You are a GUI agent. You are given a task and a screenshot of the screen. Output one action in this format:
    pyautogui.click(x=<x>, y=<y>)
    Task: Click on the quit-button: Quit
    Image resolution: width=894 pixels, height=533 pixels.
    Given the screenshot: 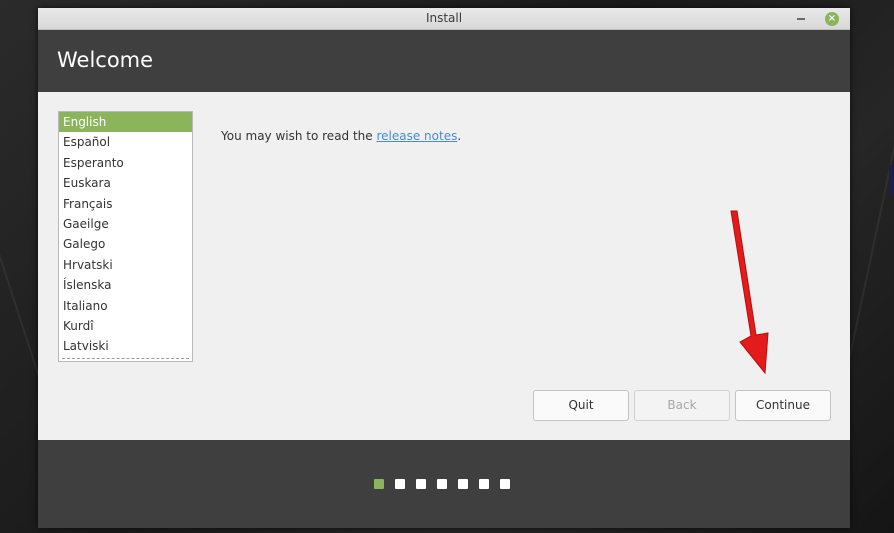 What is the action you would take?
    pyautogui.click(x=581, y=405)
    